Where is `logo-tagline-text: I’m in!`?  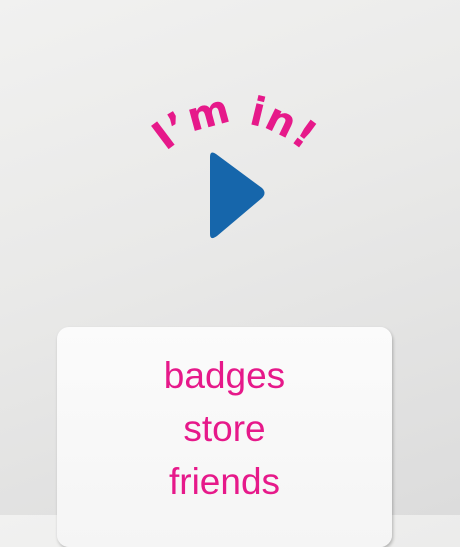 logo-tagline-text: I’m in! is located at coordinates (235, 127).